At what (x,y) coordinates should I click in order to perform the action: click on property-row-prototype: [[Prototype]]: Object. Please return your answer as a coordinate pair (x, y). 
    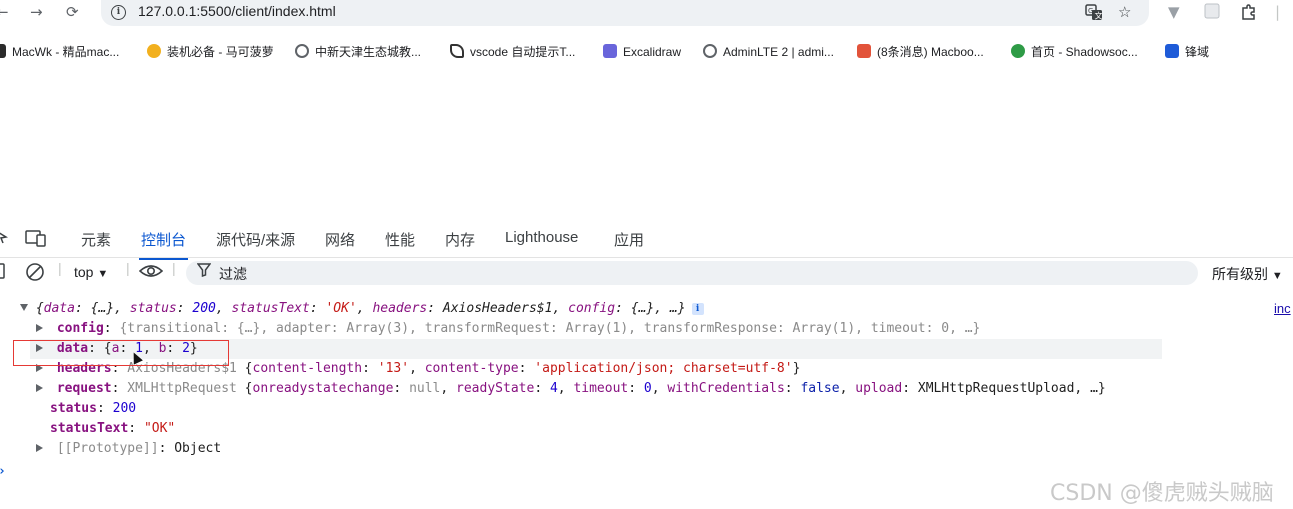
    Looking at the image, I should click on (128, 449).